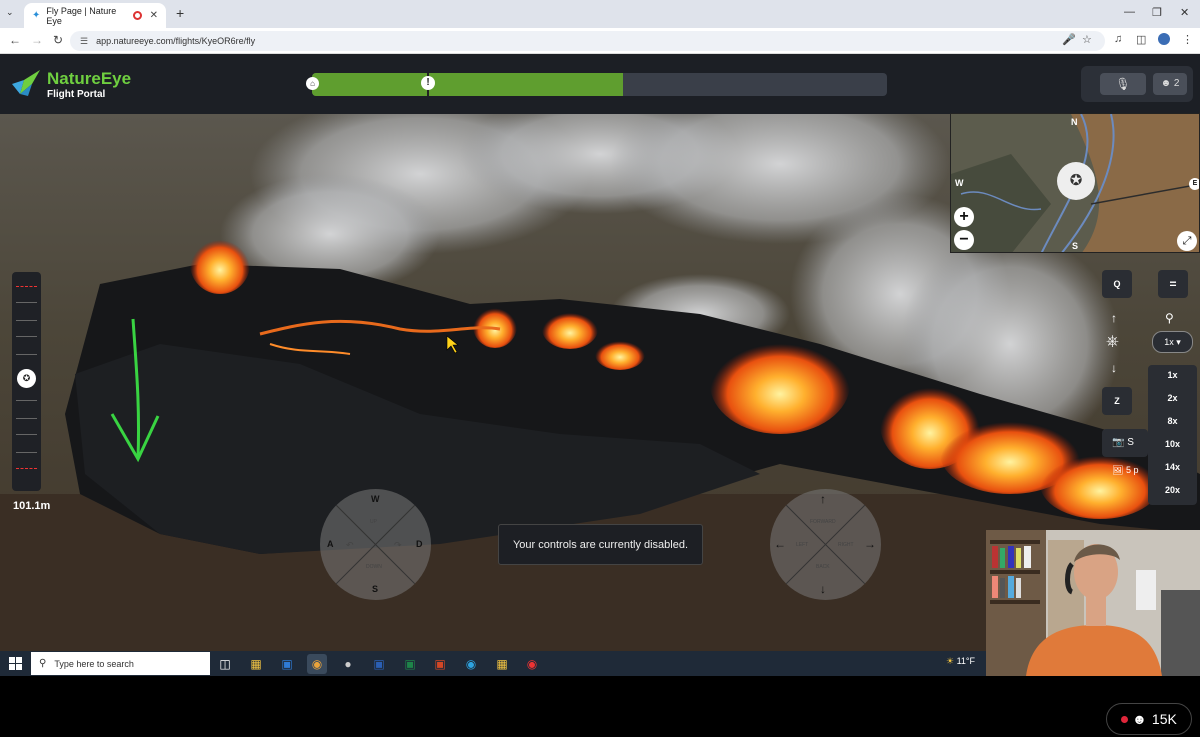 The width and height of the screenshot is (1200, 737). I want to click on gimbal-camera-icon: ⎈, so click(1112, 341).